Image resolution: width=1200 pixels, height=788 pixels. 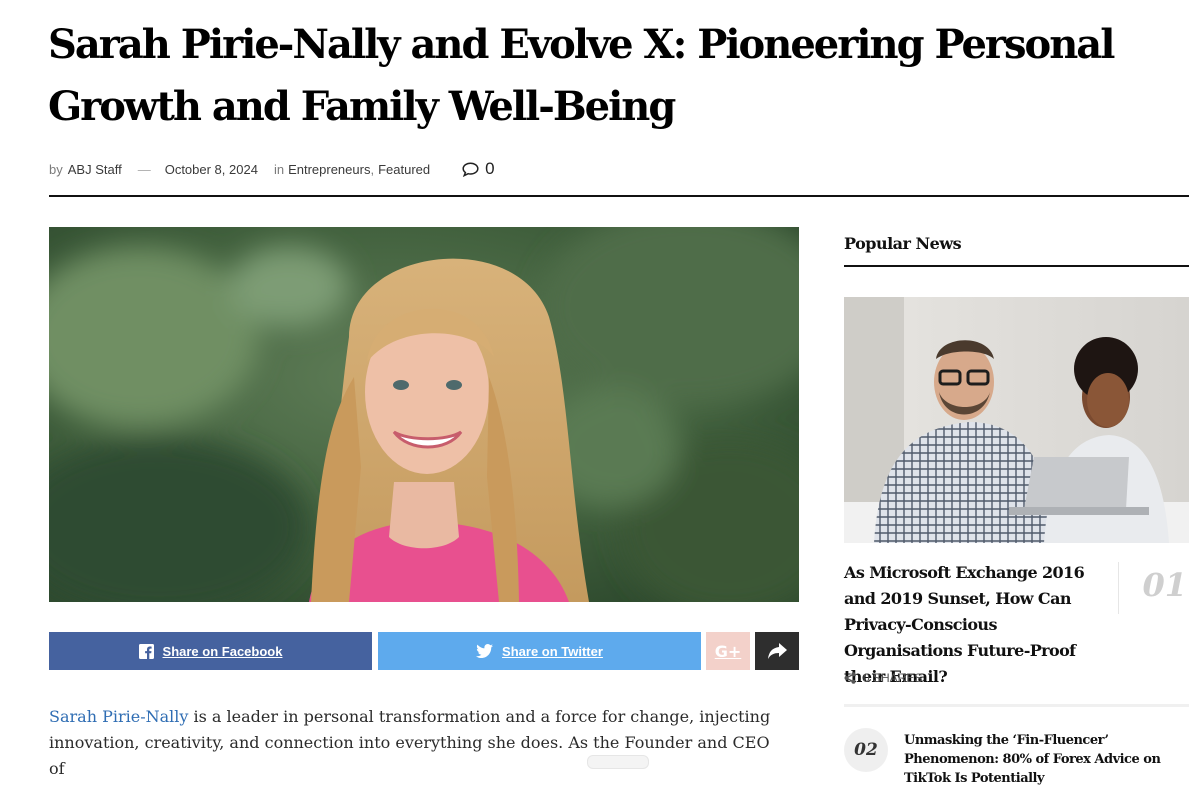 I want to click on share-more-button, so click(x=777, y=651).